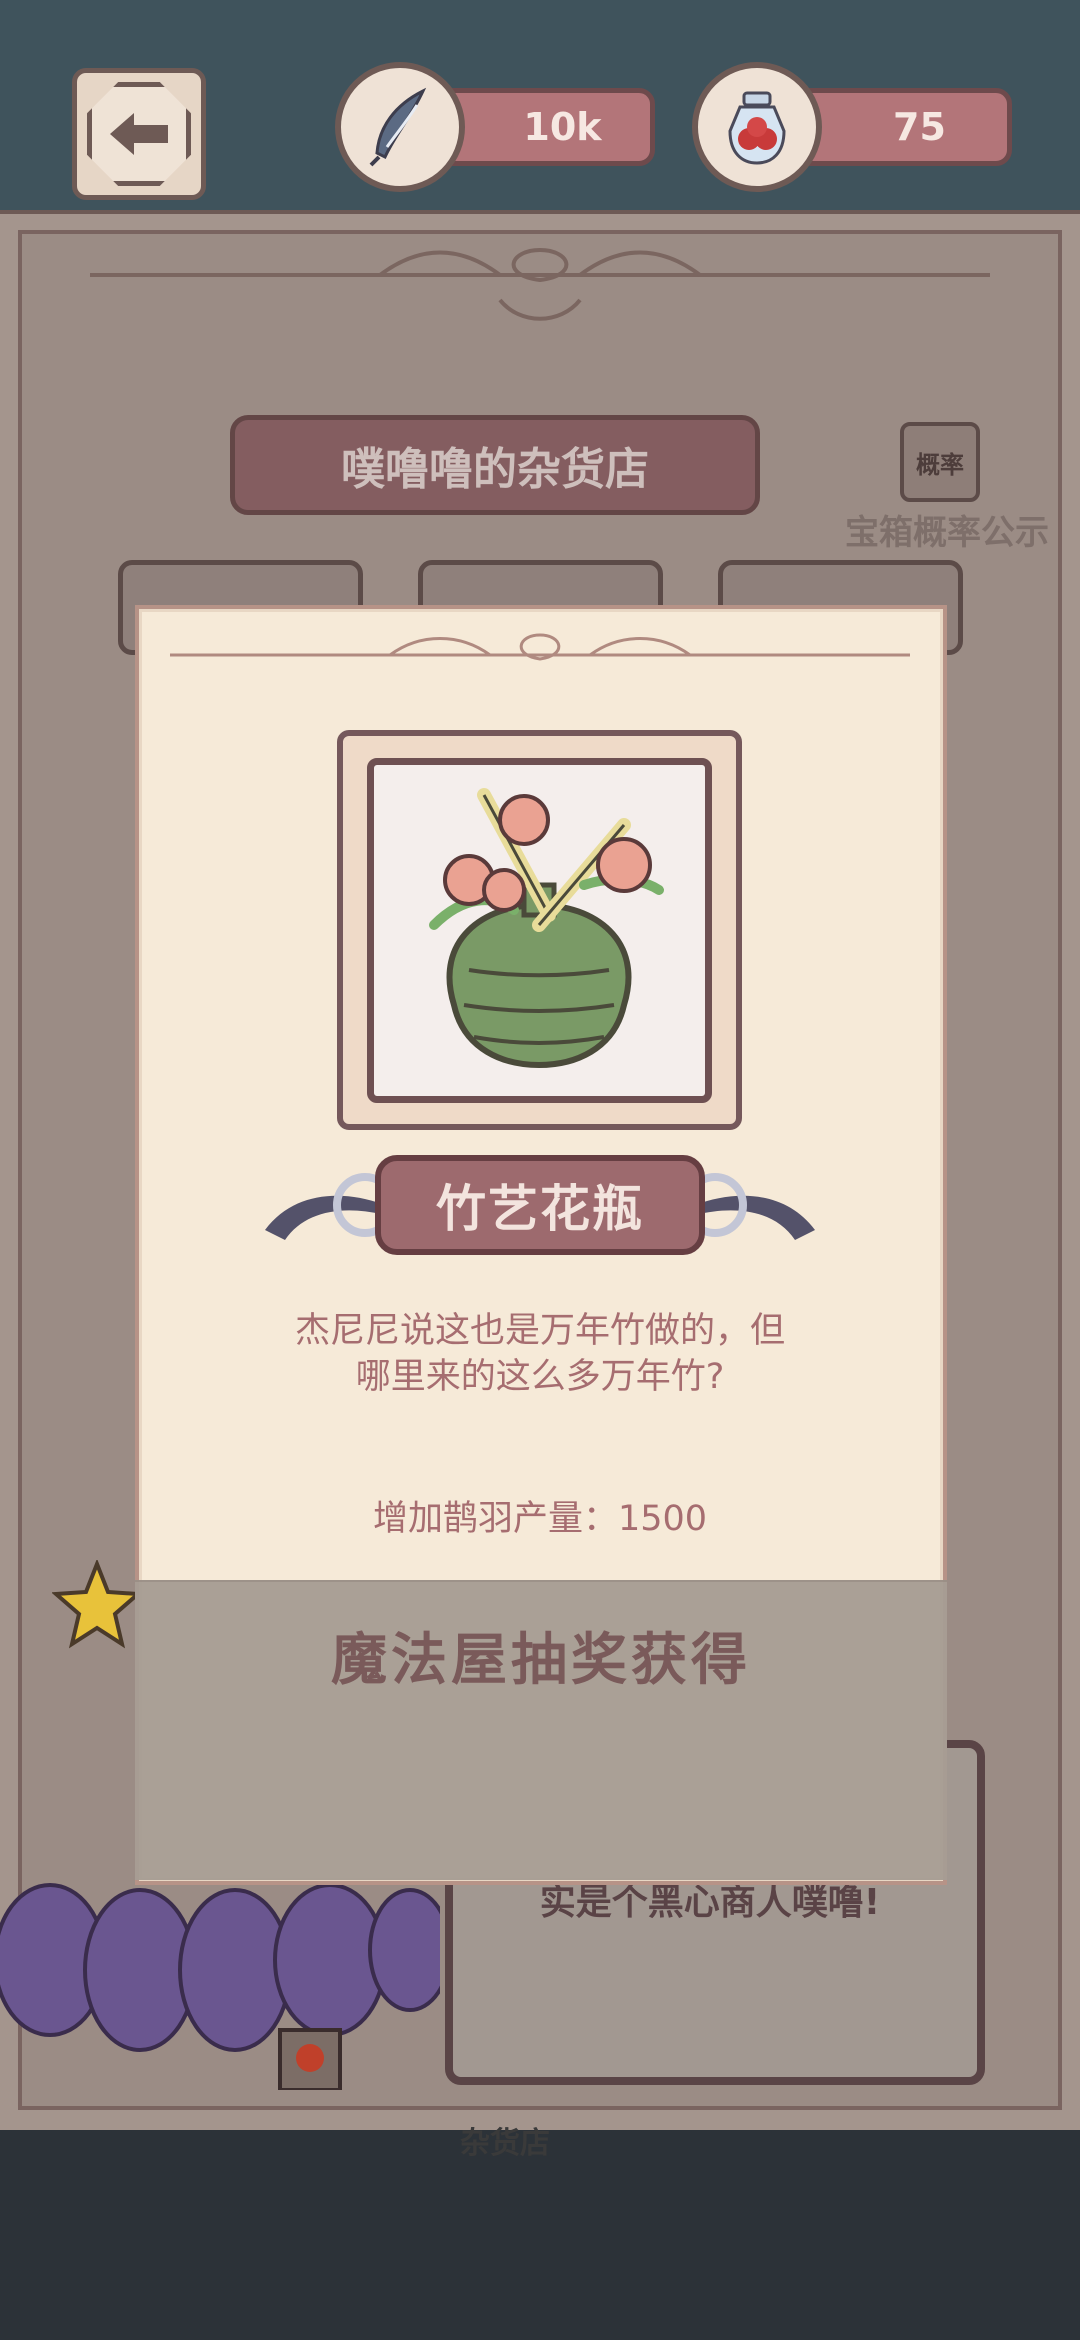 This screenshot has width=1080, height=2340. I want to click on item-effect: 增加鹊羽产量：1500, so click(540, 1519).